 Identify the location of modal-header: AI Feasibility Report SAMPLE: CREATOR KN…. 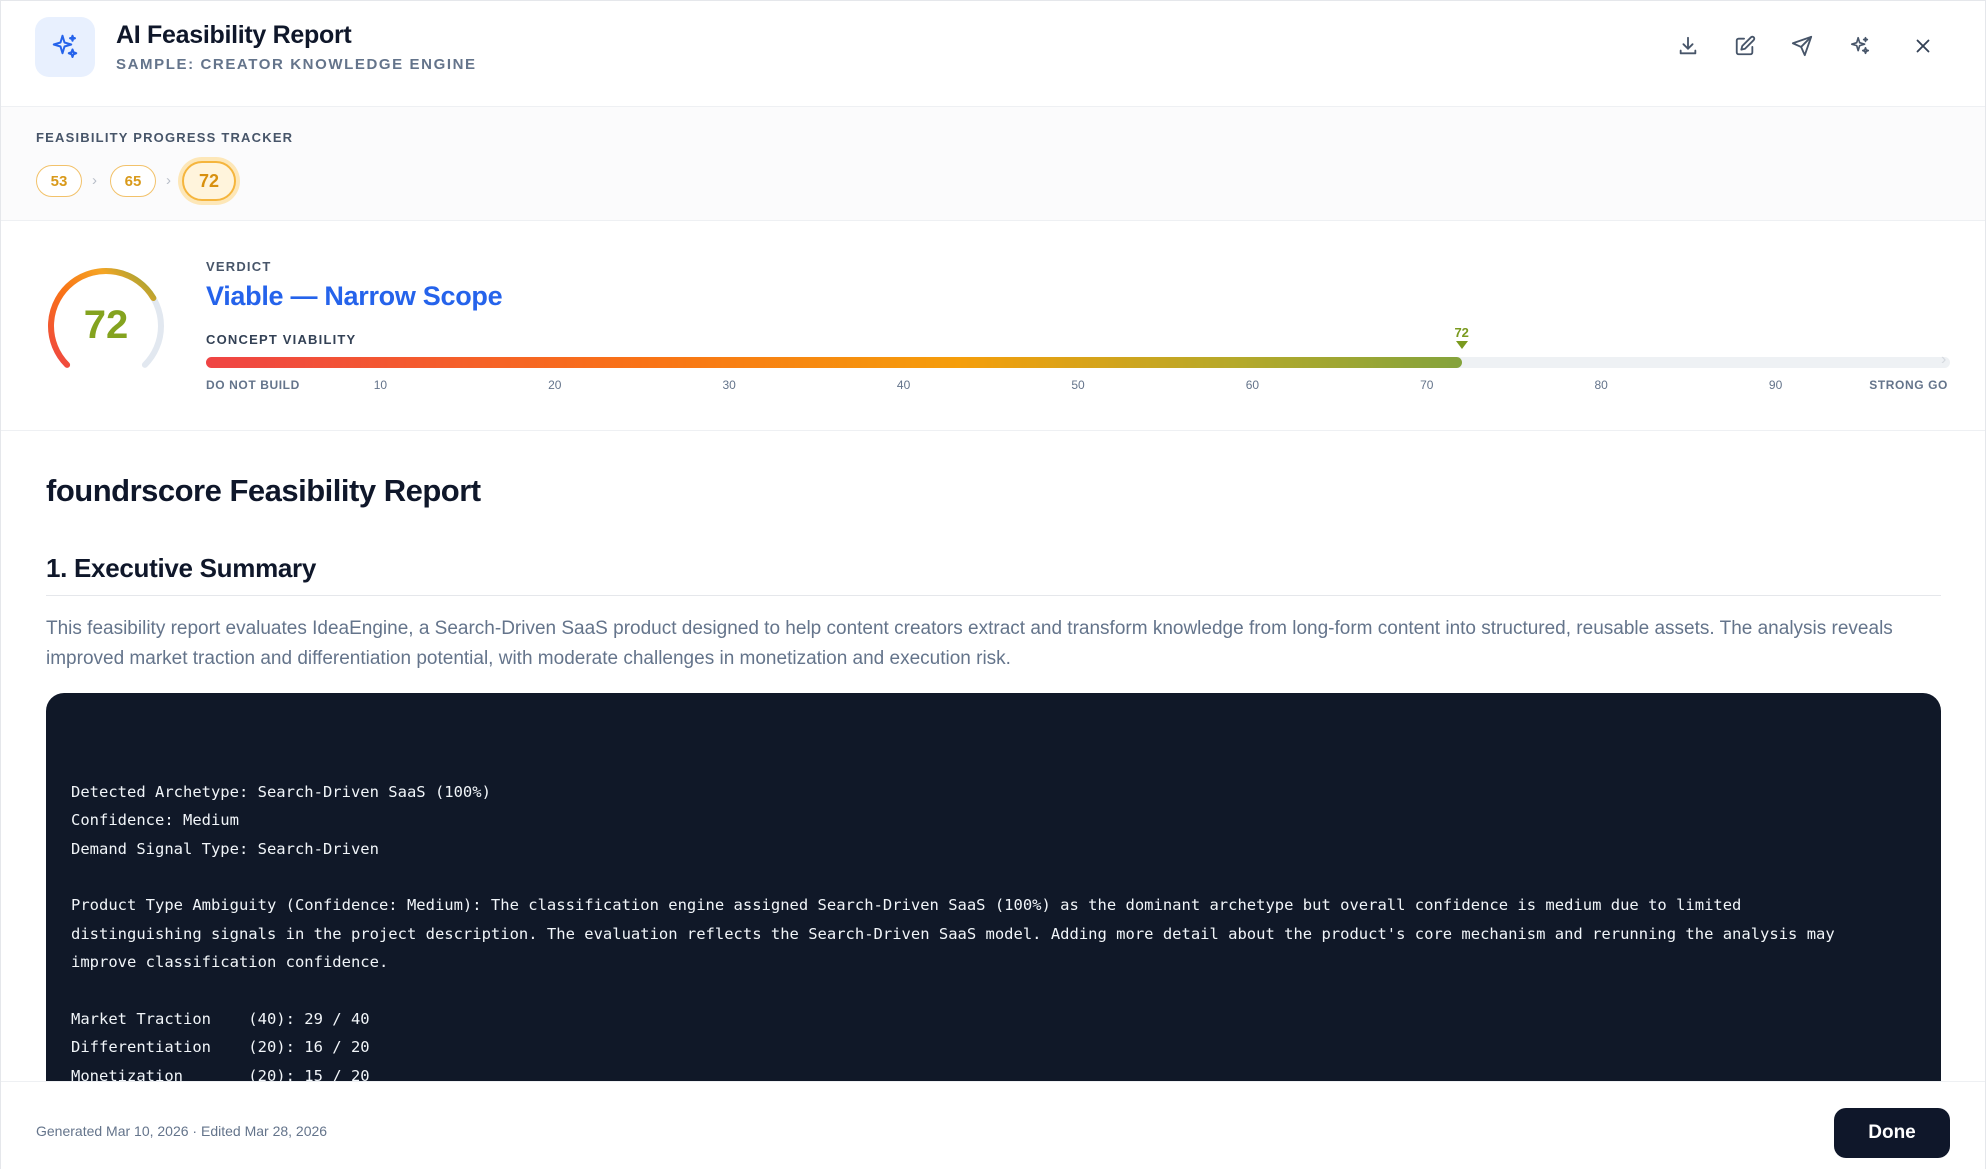
(993, 54).